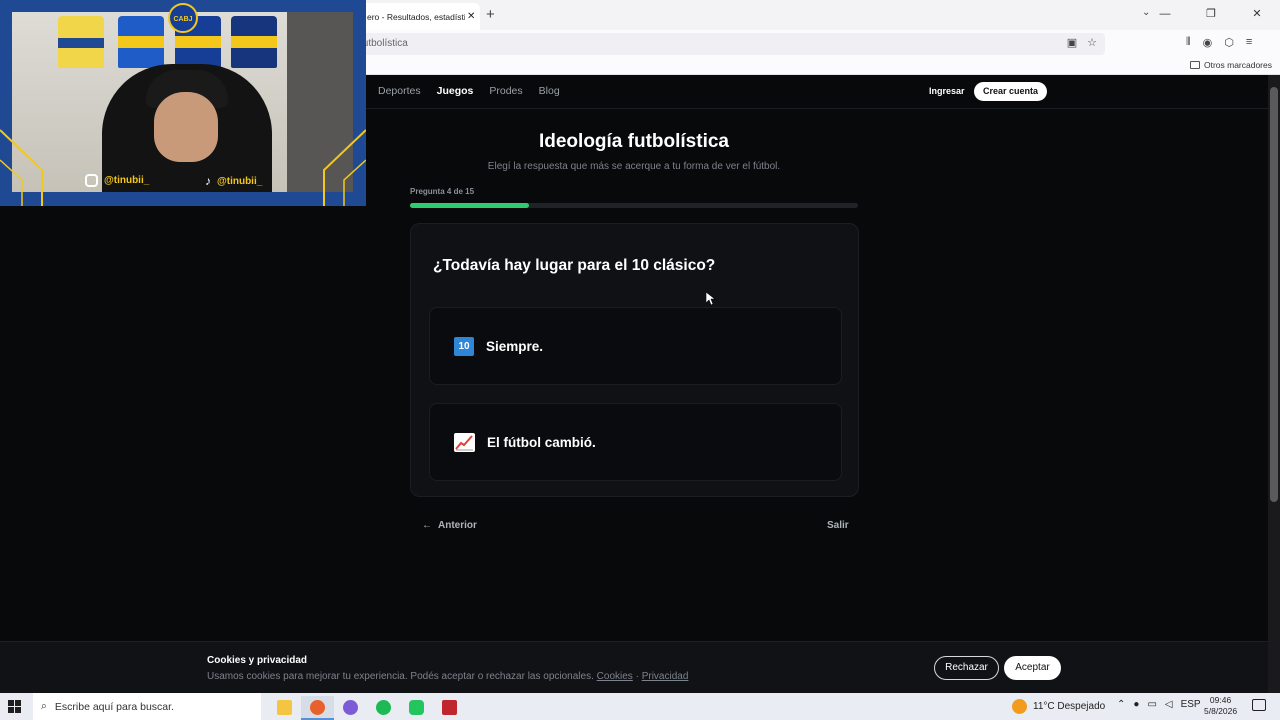 The image size is (1280, 720). What do you see at coordinates (1011, 91) in the screenshot?
I see `signup-button: Crear cuenta` at bounding box center [1011, 91].